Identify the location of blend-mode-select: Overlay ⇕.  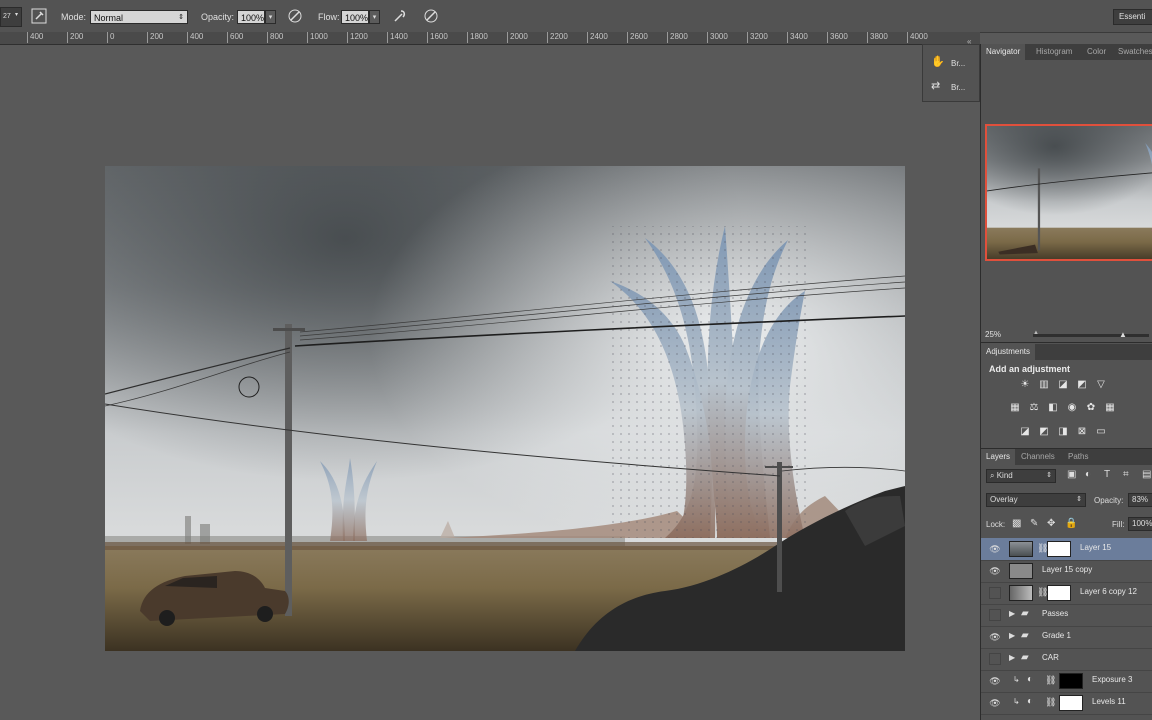
(1036, 500).